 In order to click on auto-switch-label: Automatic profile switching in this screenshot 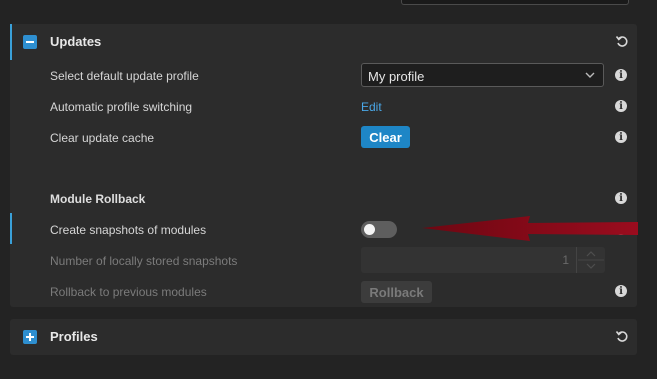, I will do `click(121, 107)`.